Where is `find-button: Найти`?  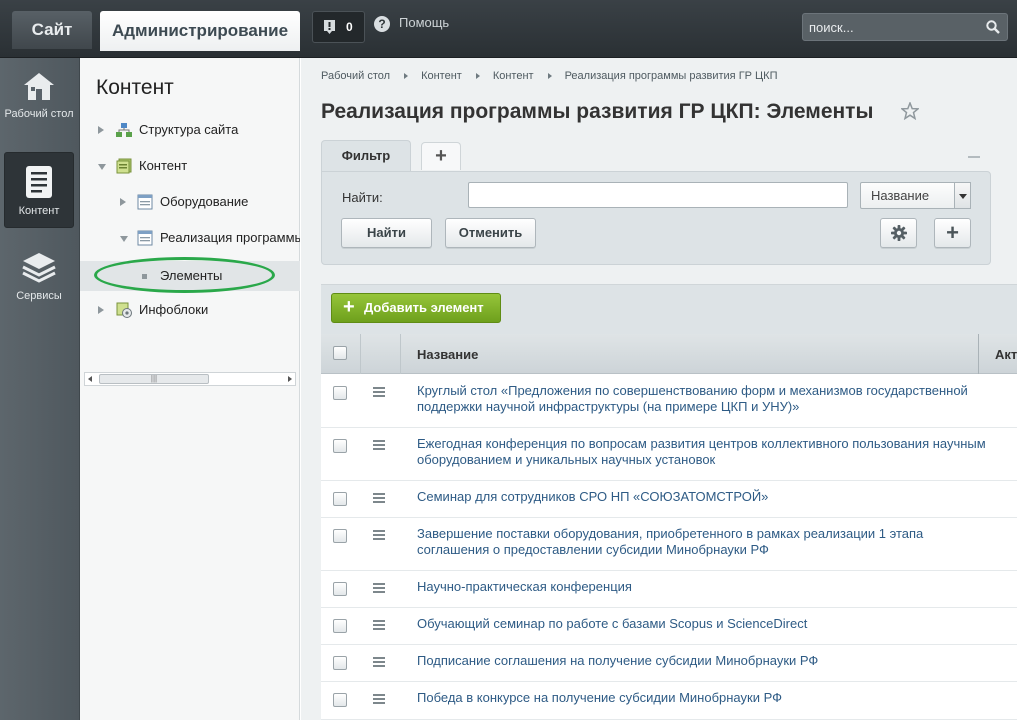 find-button: Найти is located at coordinates (386, 233).